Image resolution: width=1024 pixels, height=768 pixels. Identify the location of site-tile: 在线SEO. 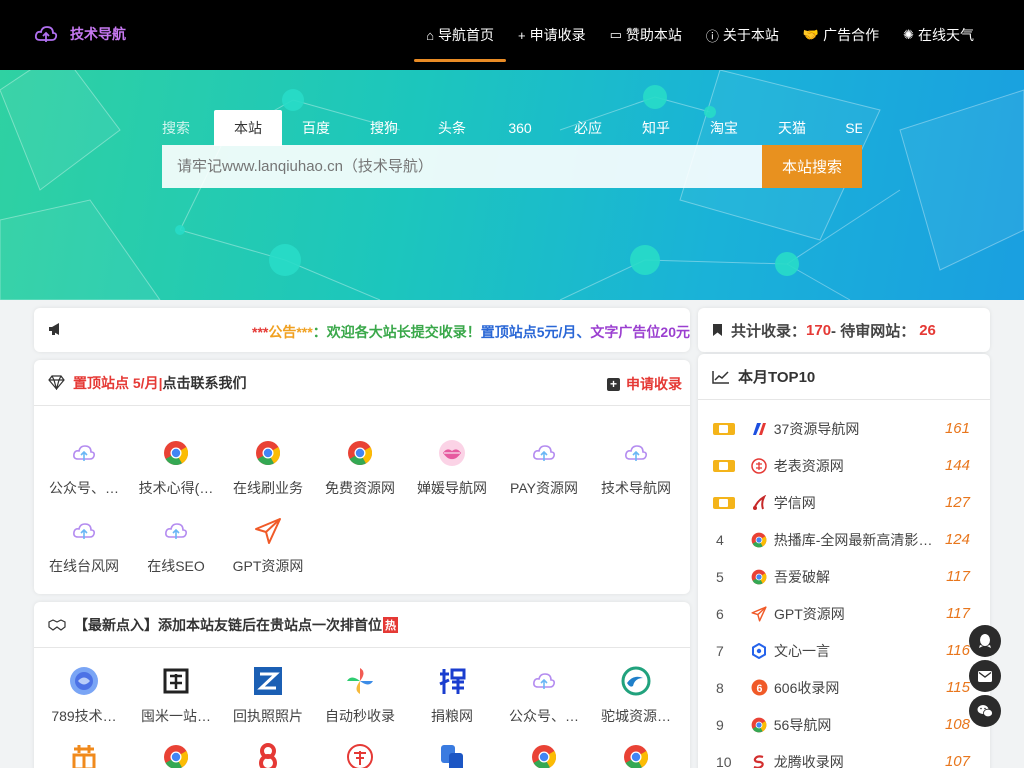
(176, 546).